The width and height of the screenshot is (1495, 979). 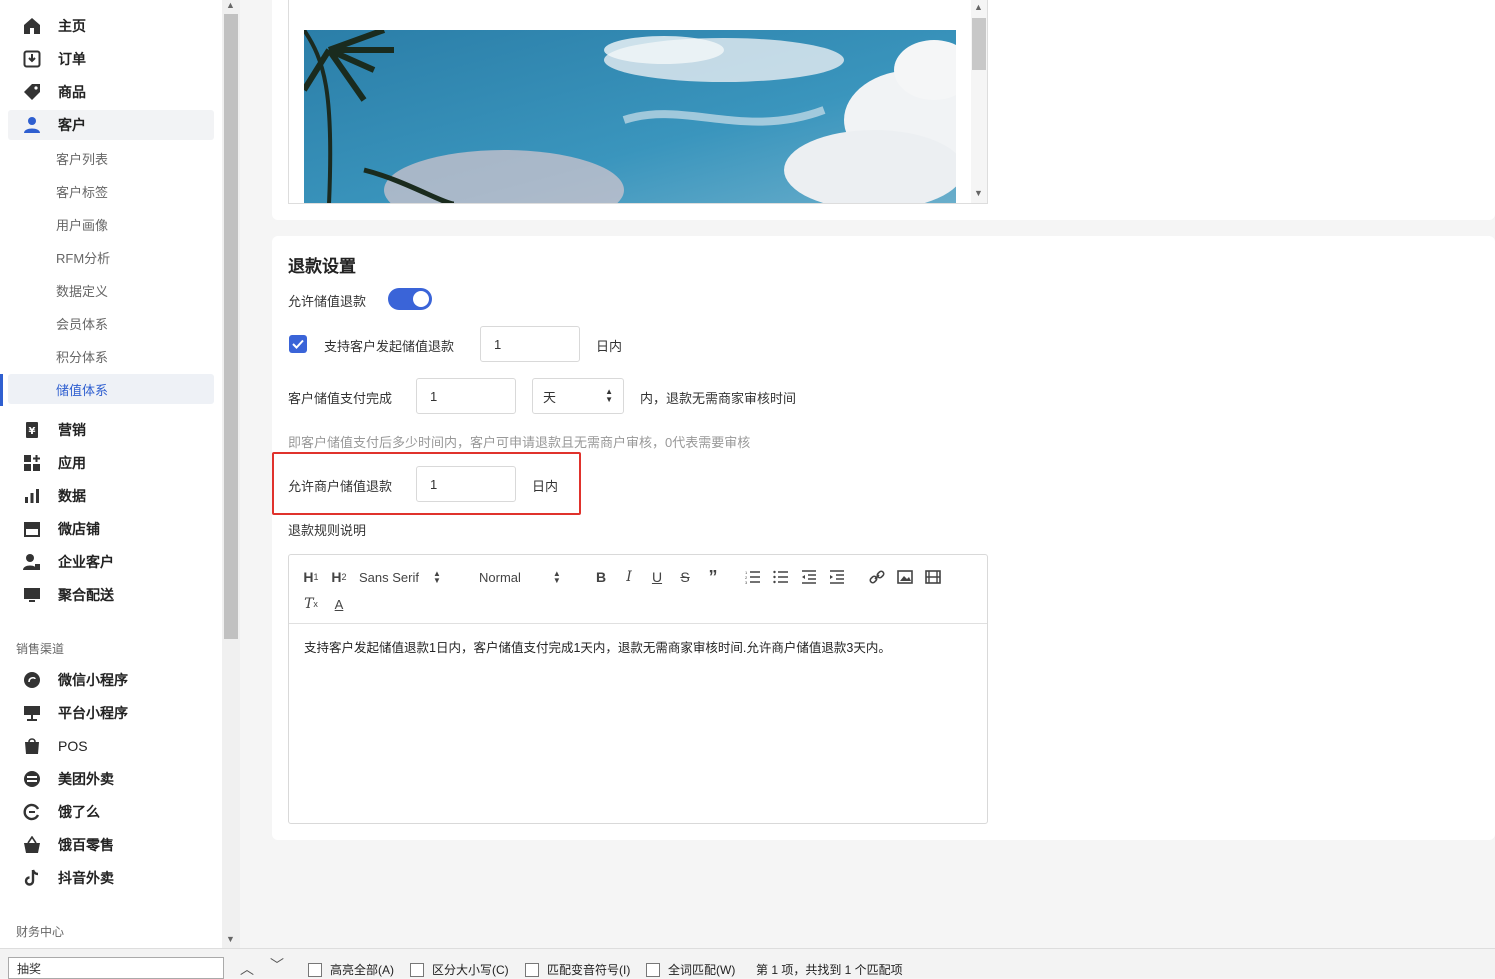 What do you see at coordinates (40, 649) in the screenshot?
I see `section-label-channels: 销售渠道` at bounding box center [40, 649].